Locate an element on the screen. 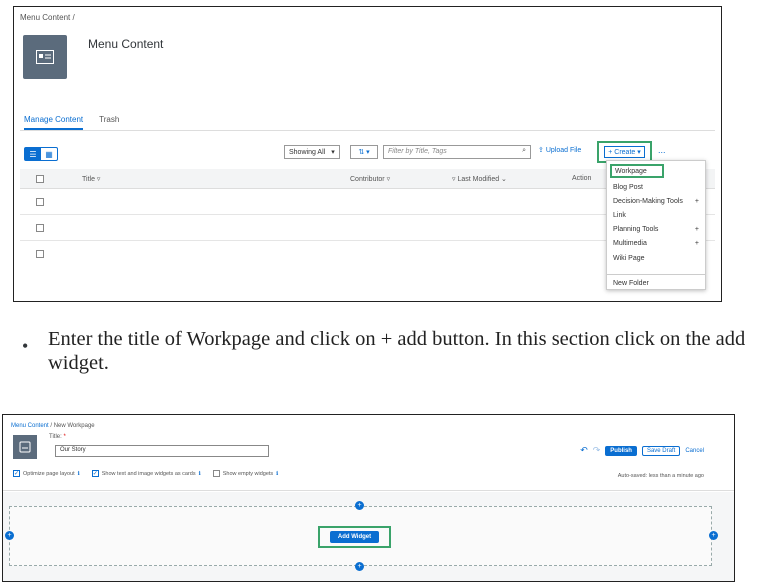 The height and width of the screenshot is (587, 770). workpage-canvas: + + + + Add Widget is located at coordinates (368, 536).